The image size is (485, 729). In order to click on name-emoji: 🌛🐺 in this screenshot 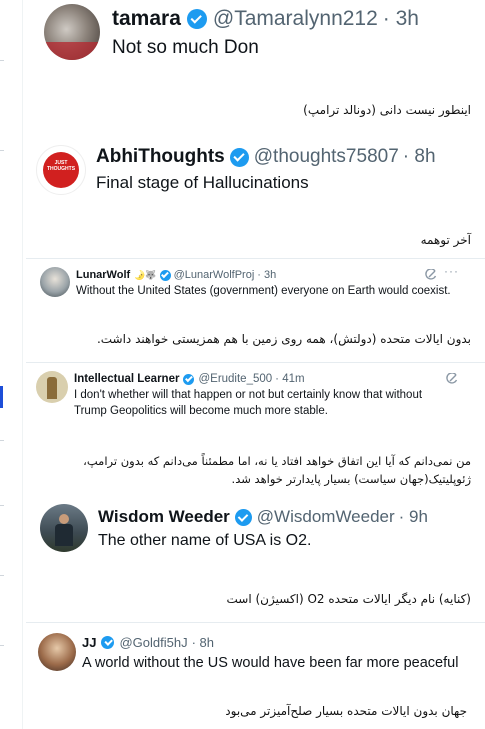, I will do `click(145, 274)`.